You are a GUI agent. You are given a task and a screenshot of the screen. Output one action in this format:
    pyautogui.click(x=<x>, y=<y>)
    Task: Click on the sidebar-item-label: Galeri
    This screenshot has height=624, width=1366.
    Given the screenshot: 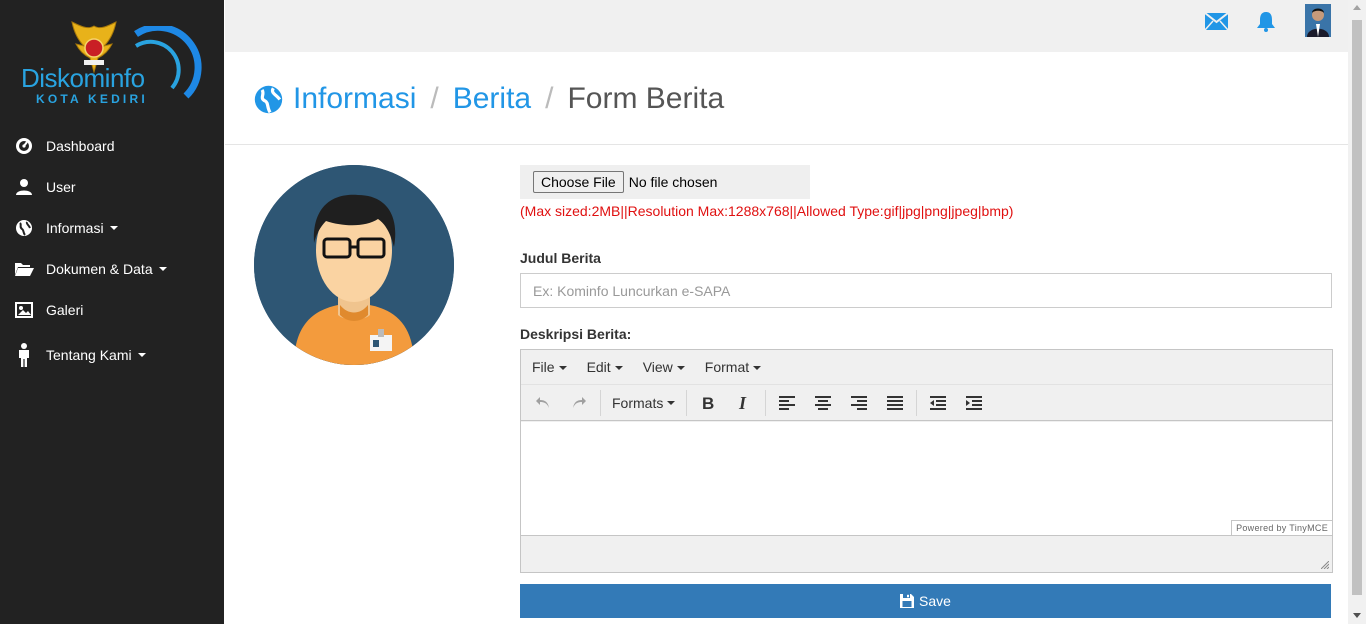 What is the action you would take?
    pyautogui.click(x=65, y=309)
    